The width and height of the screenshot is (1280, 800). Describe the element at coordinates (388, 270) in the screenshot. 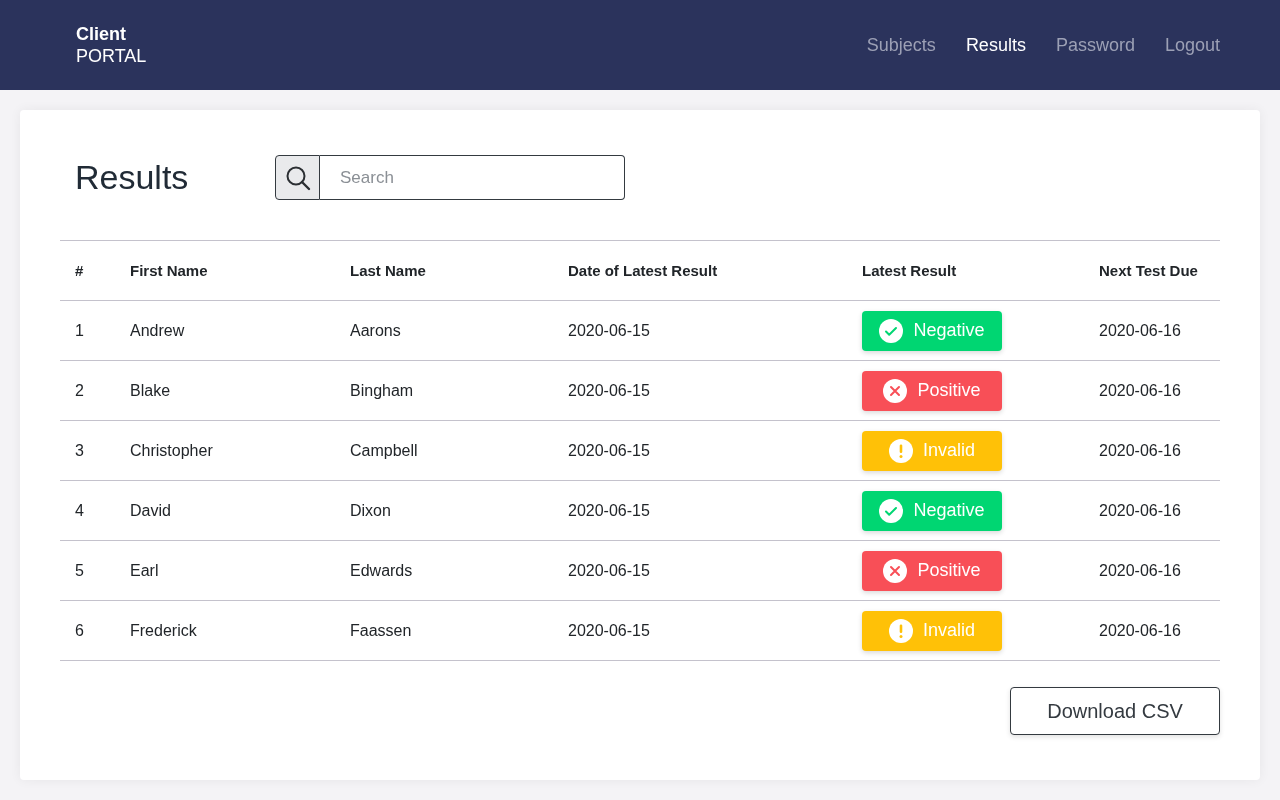

I see `column-header: Last Name` at that location.